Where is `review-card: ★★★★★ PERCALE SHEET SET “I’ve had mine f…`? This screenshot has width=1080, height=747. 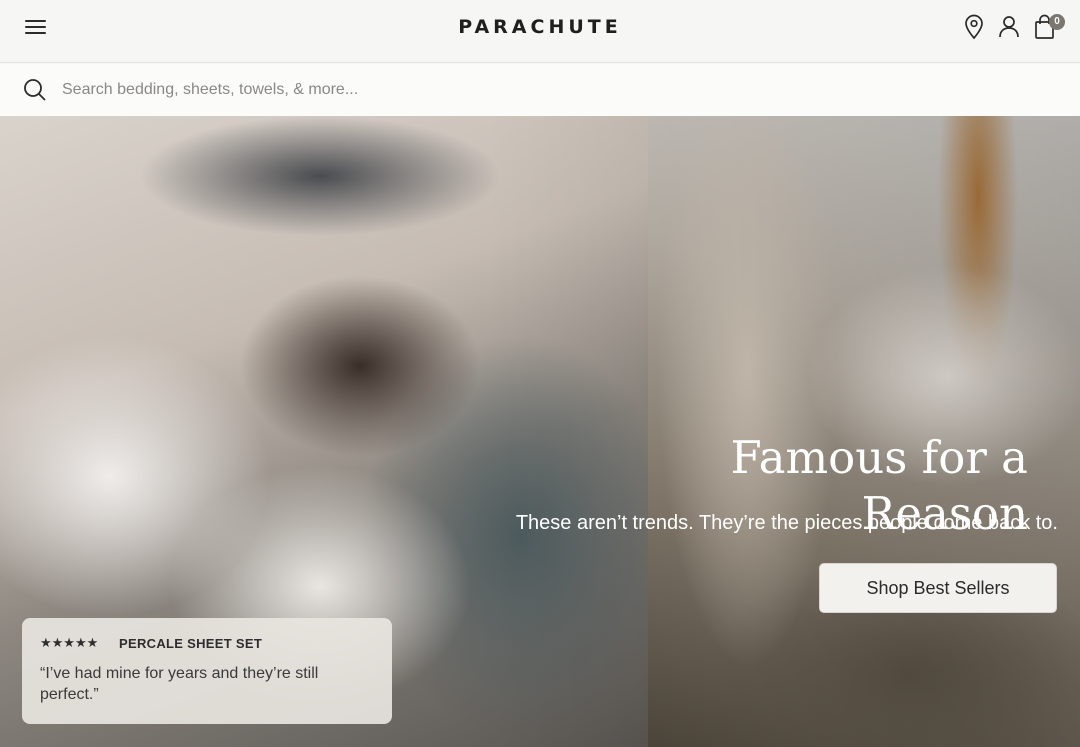
review-card: ★★★★★ PERCALE SHEET SET “I’ve had mine f… is located at coordinates (207, 671).